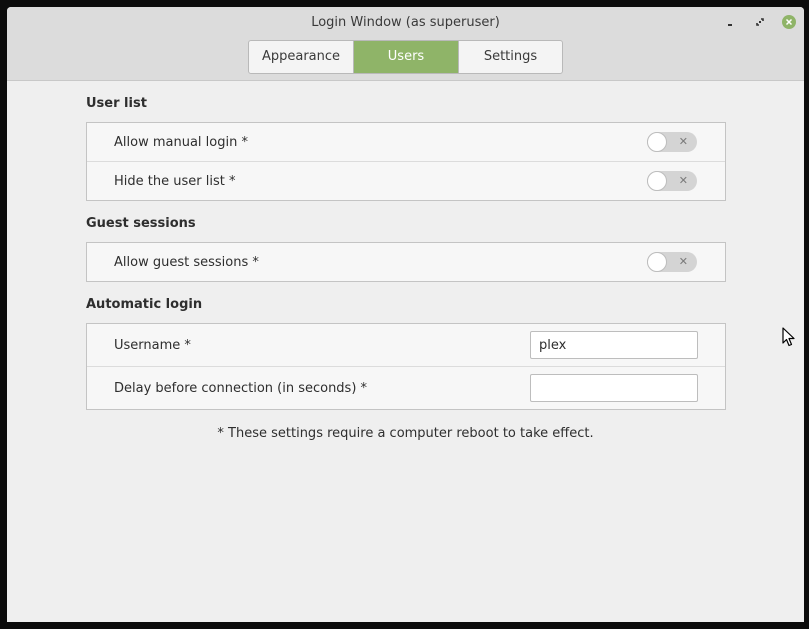 This screenshot has width=809, height=629. Describe the element at coordinates (406, 345) in the screenshot. I see `username-row: Username *` at that location.